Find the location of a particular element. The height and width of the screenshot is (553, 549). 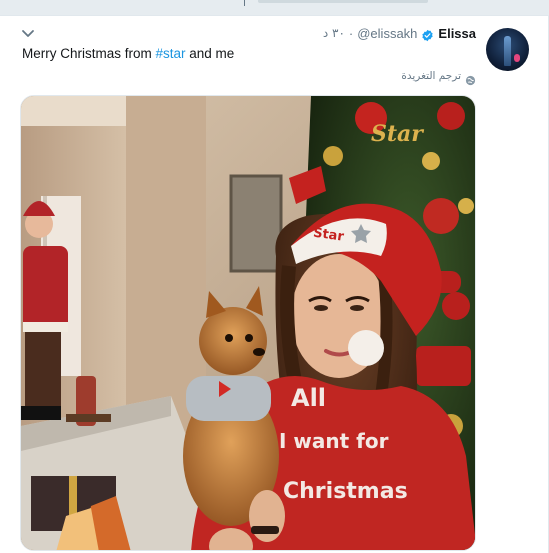

avatar is located at coordinates (507, 49).